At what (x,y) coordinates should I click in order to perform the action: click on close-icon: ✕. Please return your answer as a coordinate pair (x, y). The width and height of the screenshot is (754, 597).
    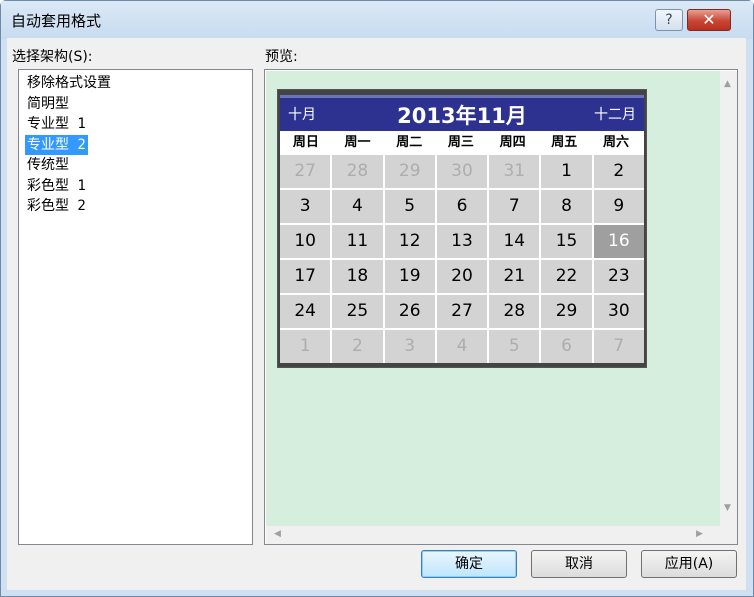
    Looking at the image, I should click on (709, 19).